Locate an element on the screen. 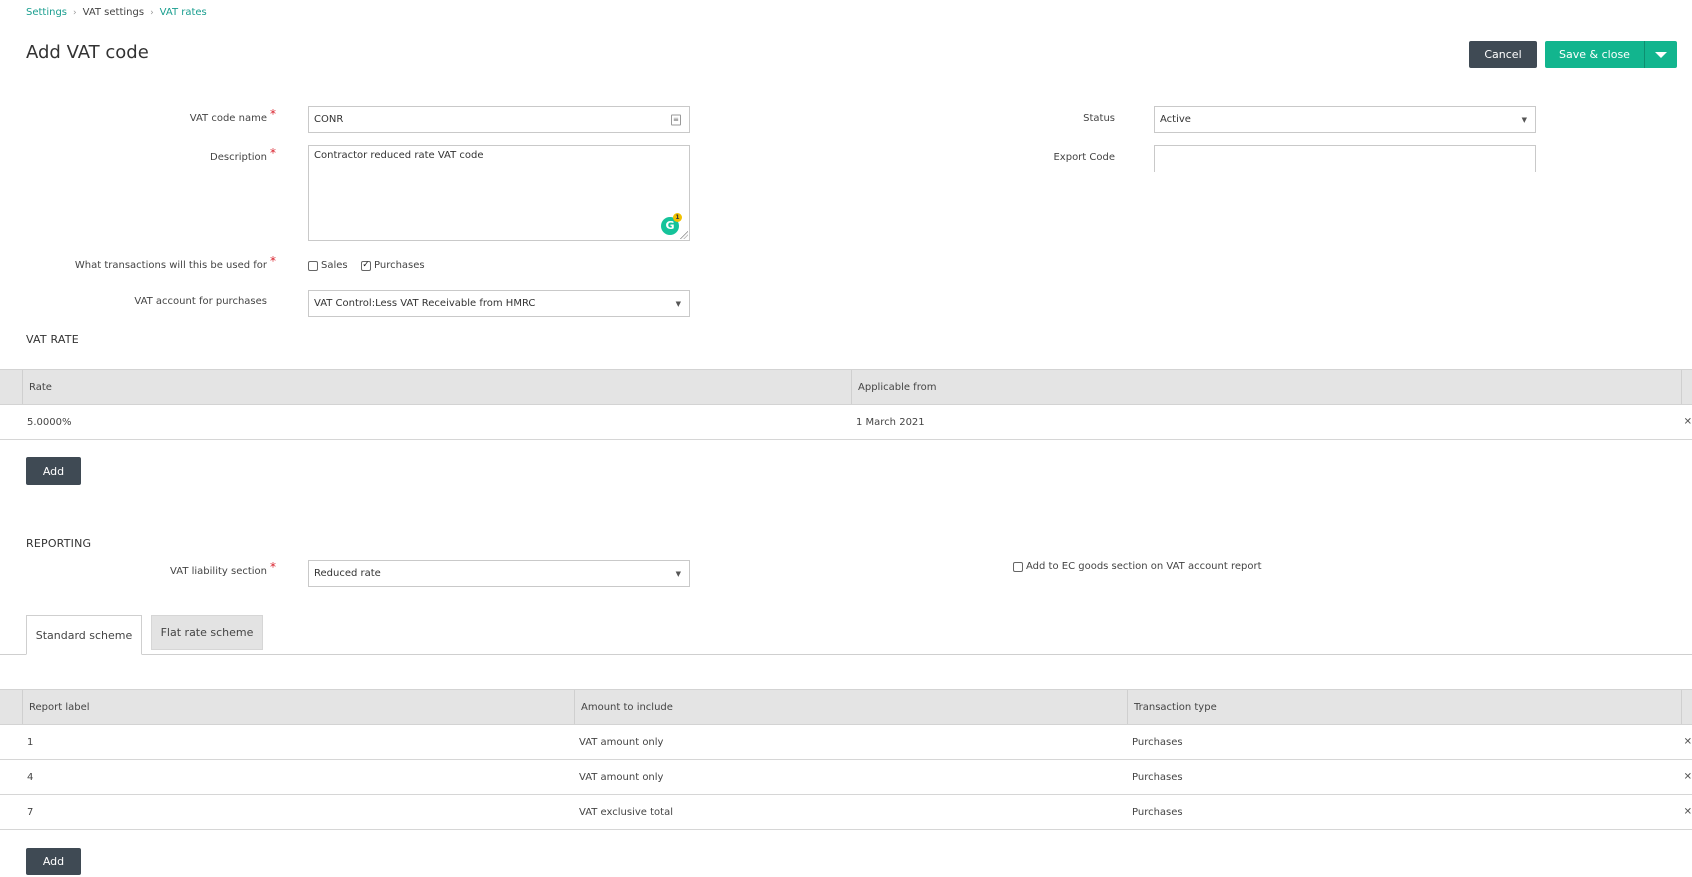 The height and width of the screenshot is (877, 1692). lookup-icon: ≡ is located at coordinates (676, 119).